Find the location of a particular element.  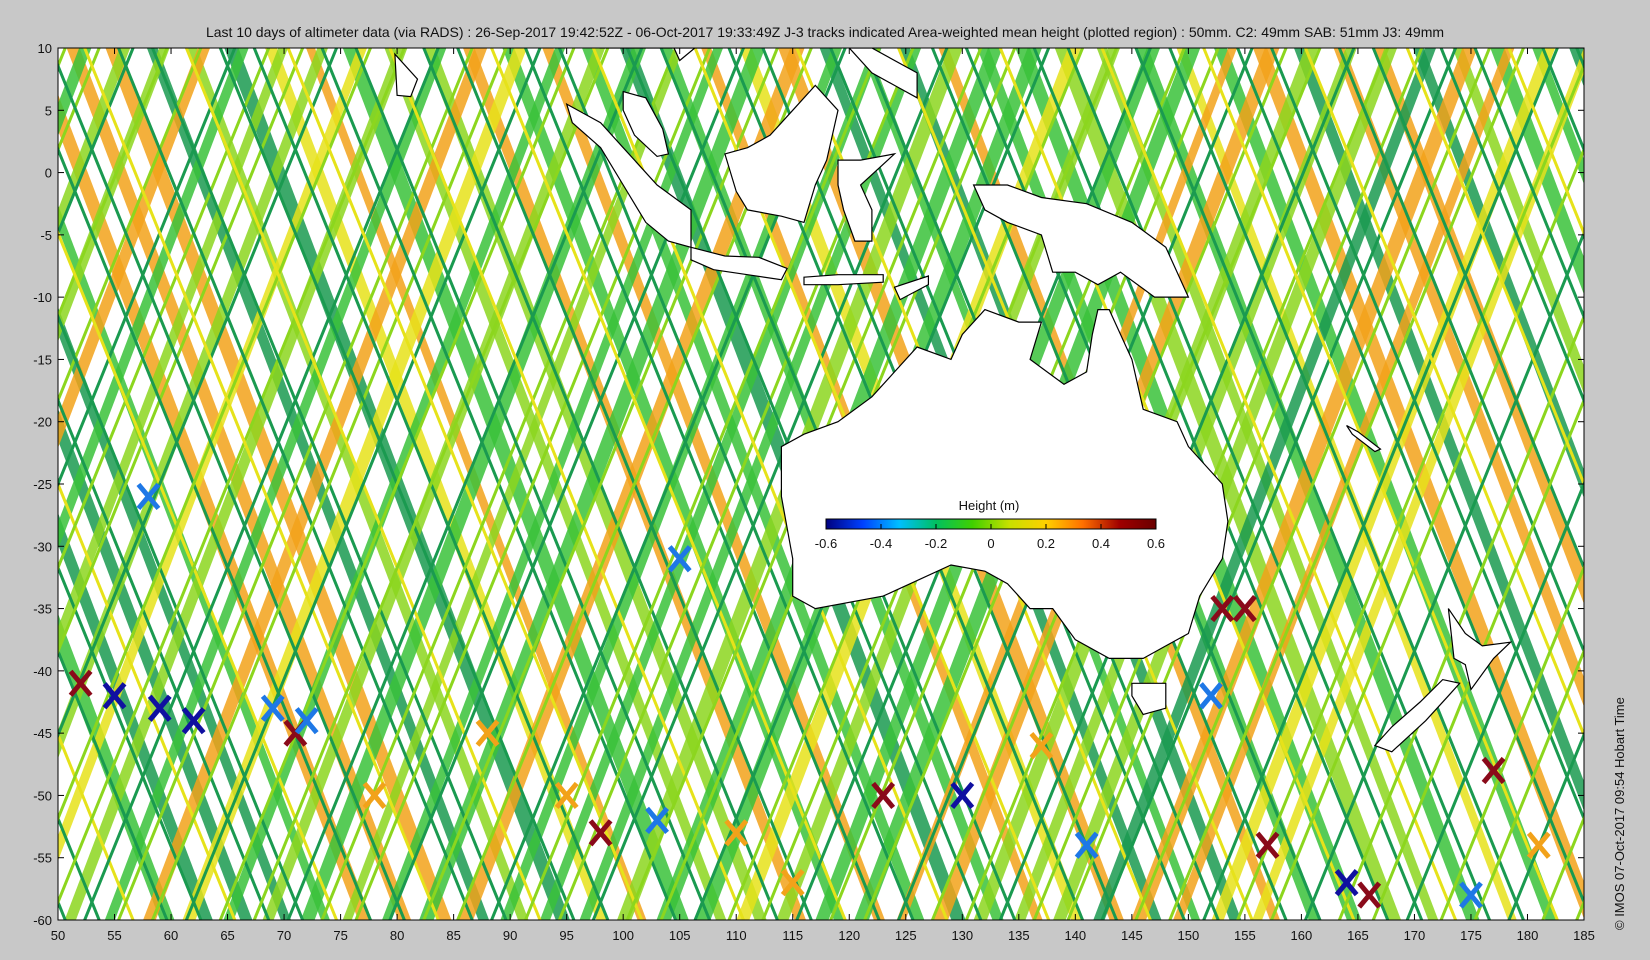

x-tick-label: 185 is located at coordinates (1584, 935).